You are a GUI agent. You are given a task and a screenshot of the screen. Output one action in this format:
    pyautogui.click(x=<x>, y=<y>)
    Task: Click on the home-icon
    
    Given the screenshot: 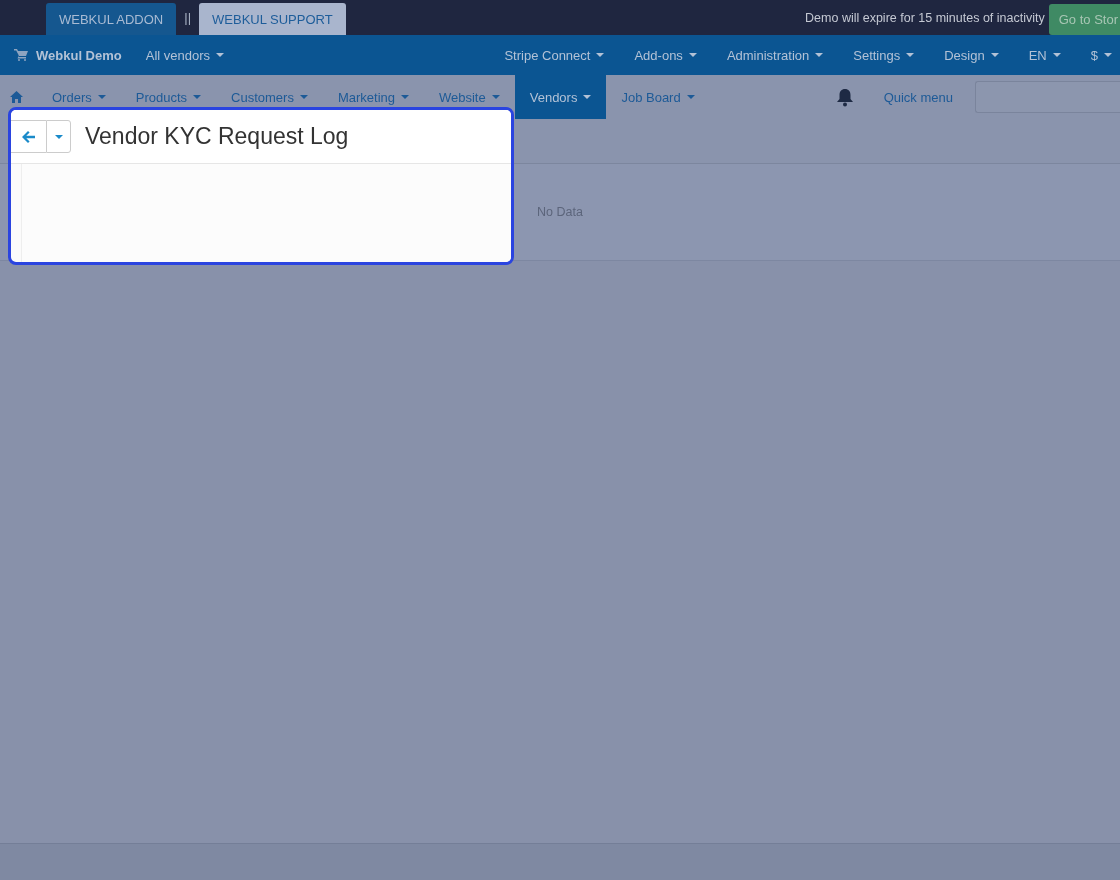 What is the action you would take?
    pyautogui.click(x=16, y=97)
    